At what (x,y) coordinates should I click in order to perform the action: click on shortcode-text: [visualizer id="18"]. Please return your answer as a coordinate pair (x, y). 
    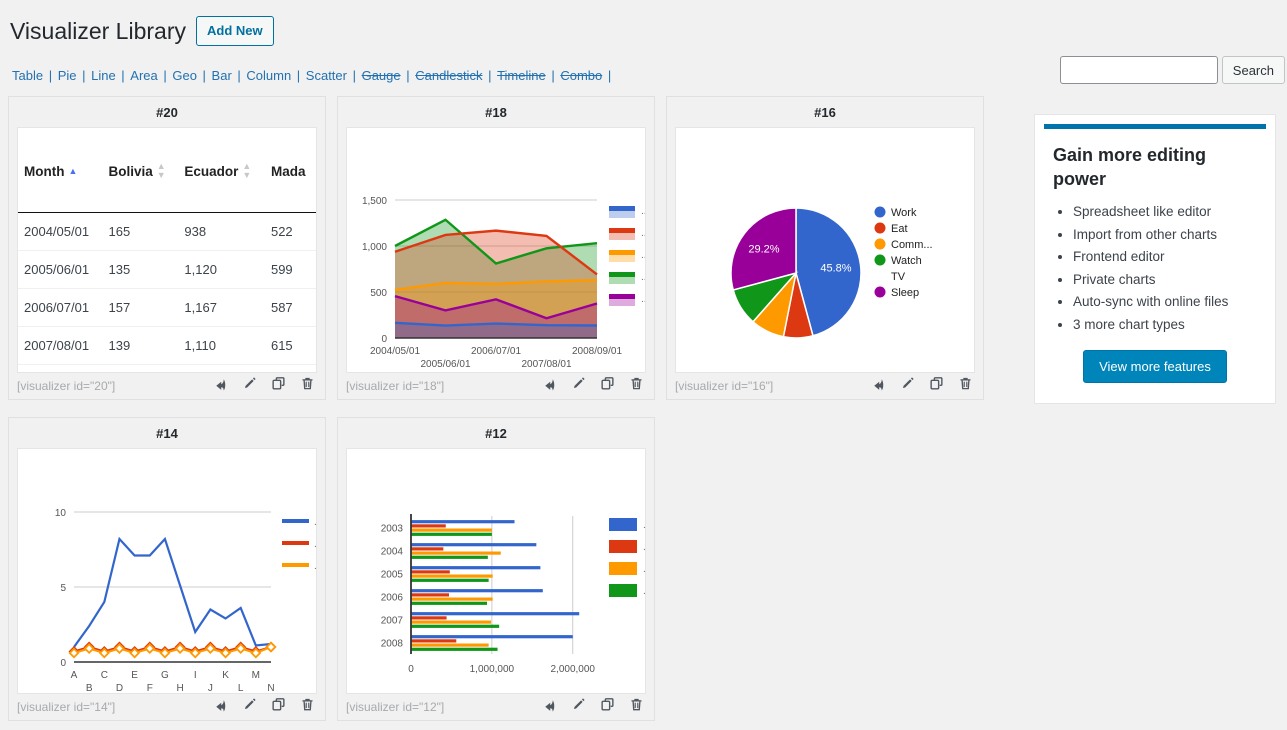
    Looking at the image, I should click on (395, 385).